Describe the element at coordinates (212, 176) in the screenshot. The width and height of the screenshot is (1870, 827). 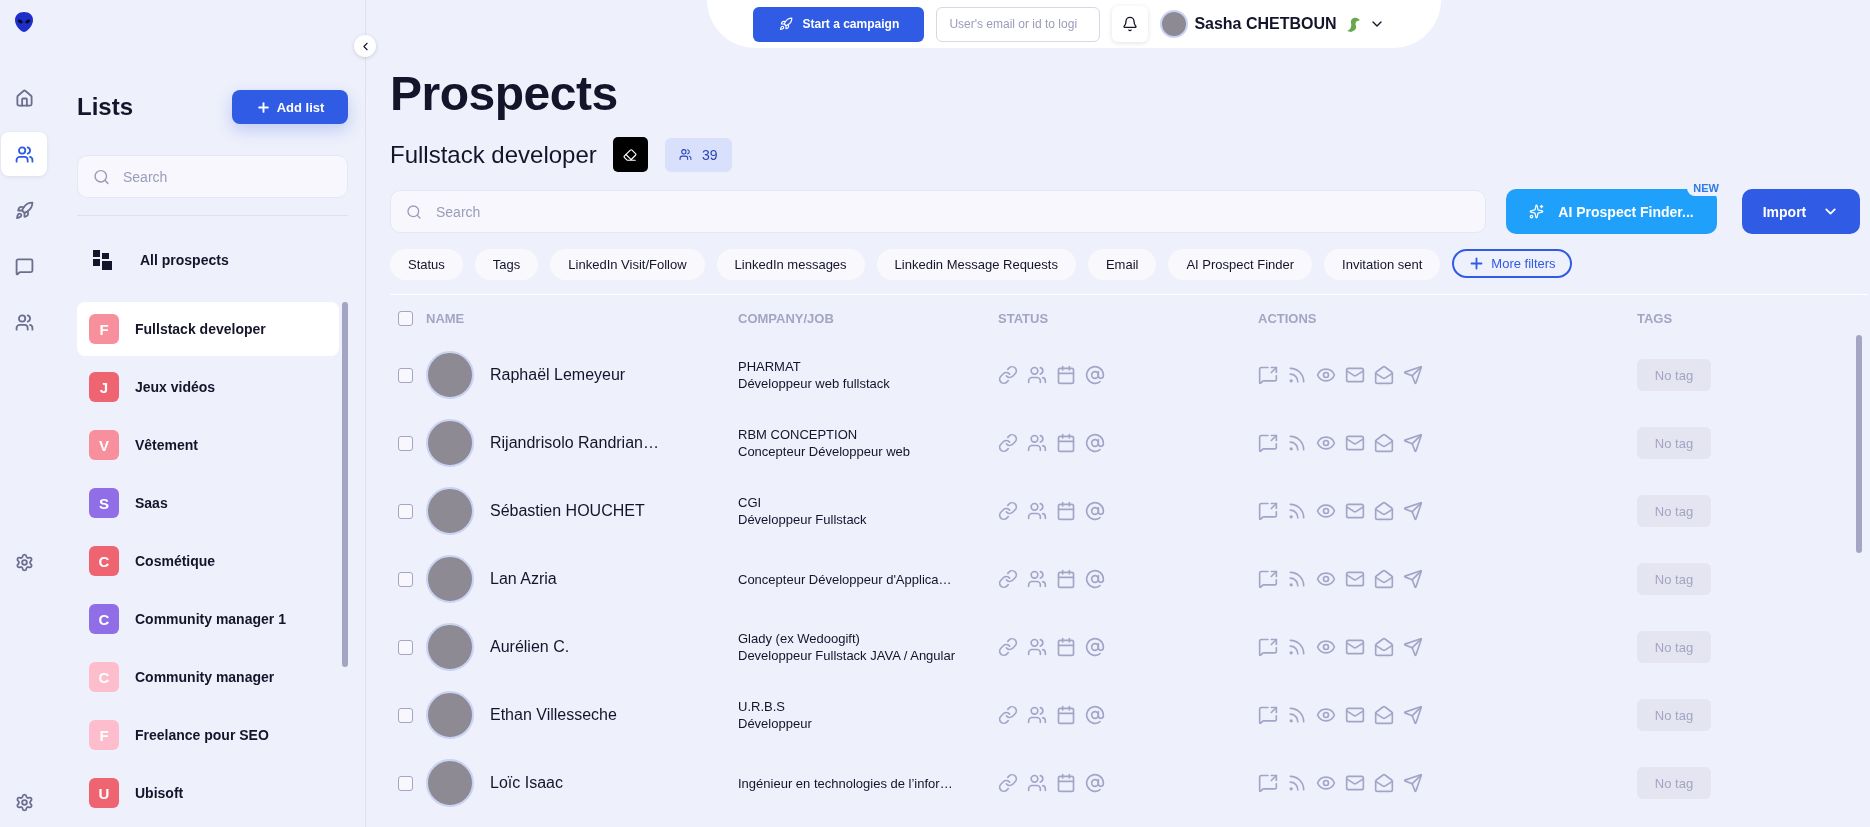
I see `list-search-field: Search` at that location.